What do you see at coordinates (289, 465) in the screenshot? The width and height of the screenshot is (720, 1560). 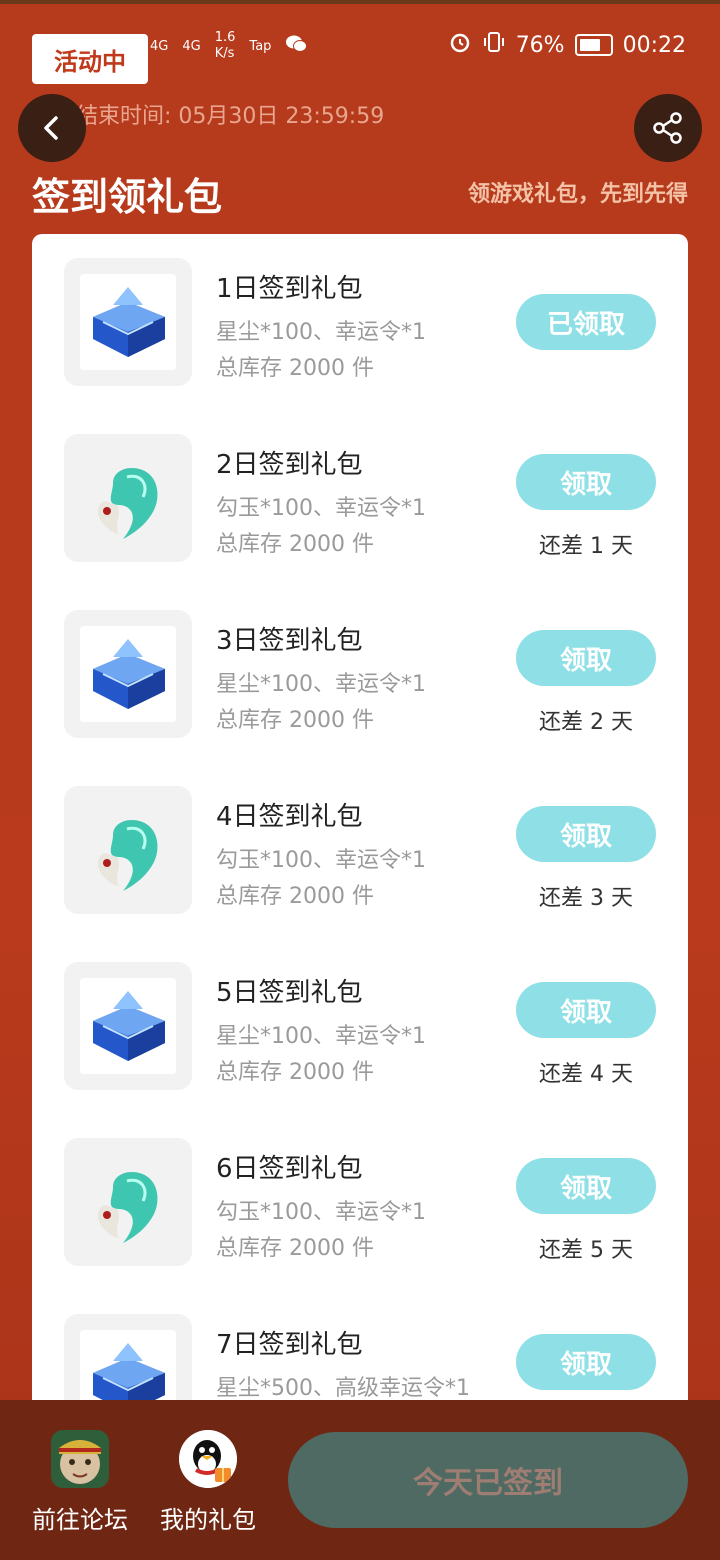 I see `gift-name: 2日签到礼包` at bounding box center [289, 465].